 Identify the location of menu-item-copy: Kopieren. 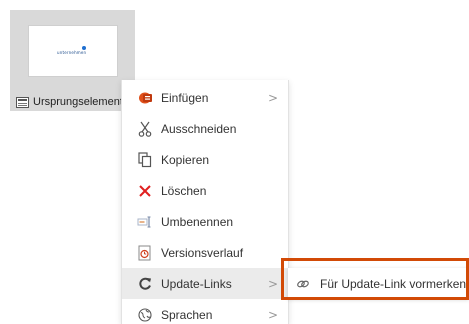
(205, 159).